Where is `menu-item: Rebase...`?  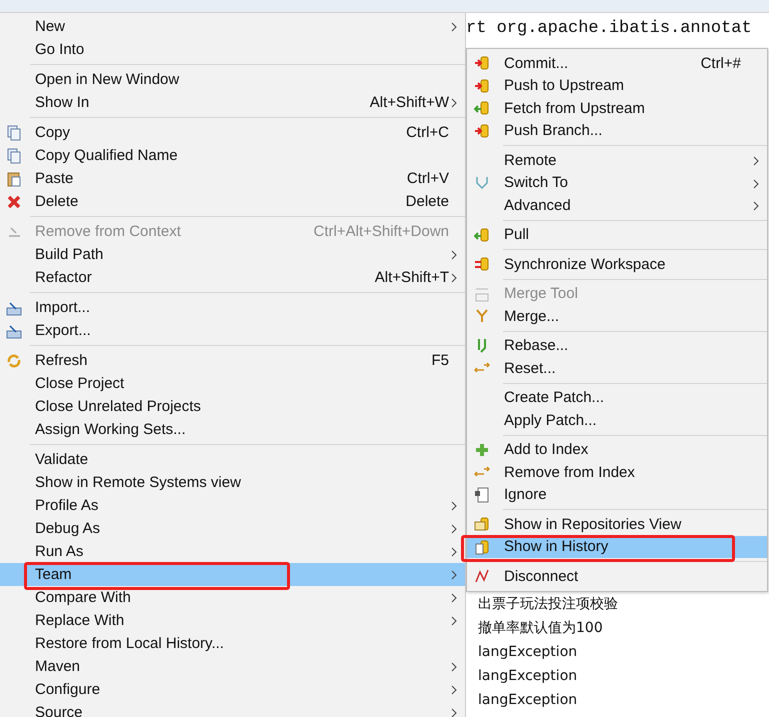 menu-item: Rebase... is located at coordinates (617, 345).